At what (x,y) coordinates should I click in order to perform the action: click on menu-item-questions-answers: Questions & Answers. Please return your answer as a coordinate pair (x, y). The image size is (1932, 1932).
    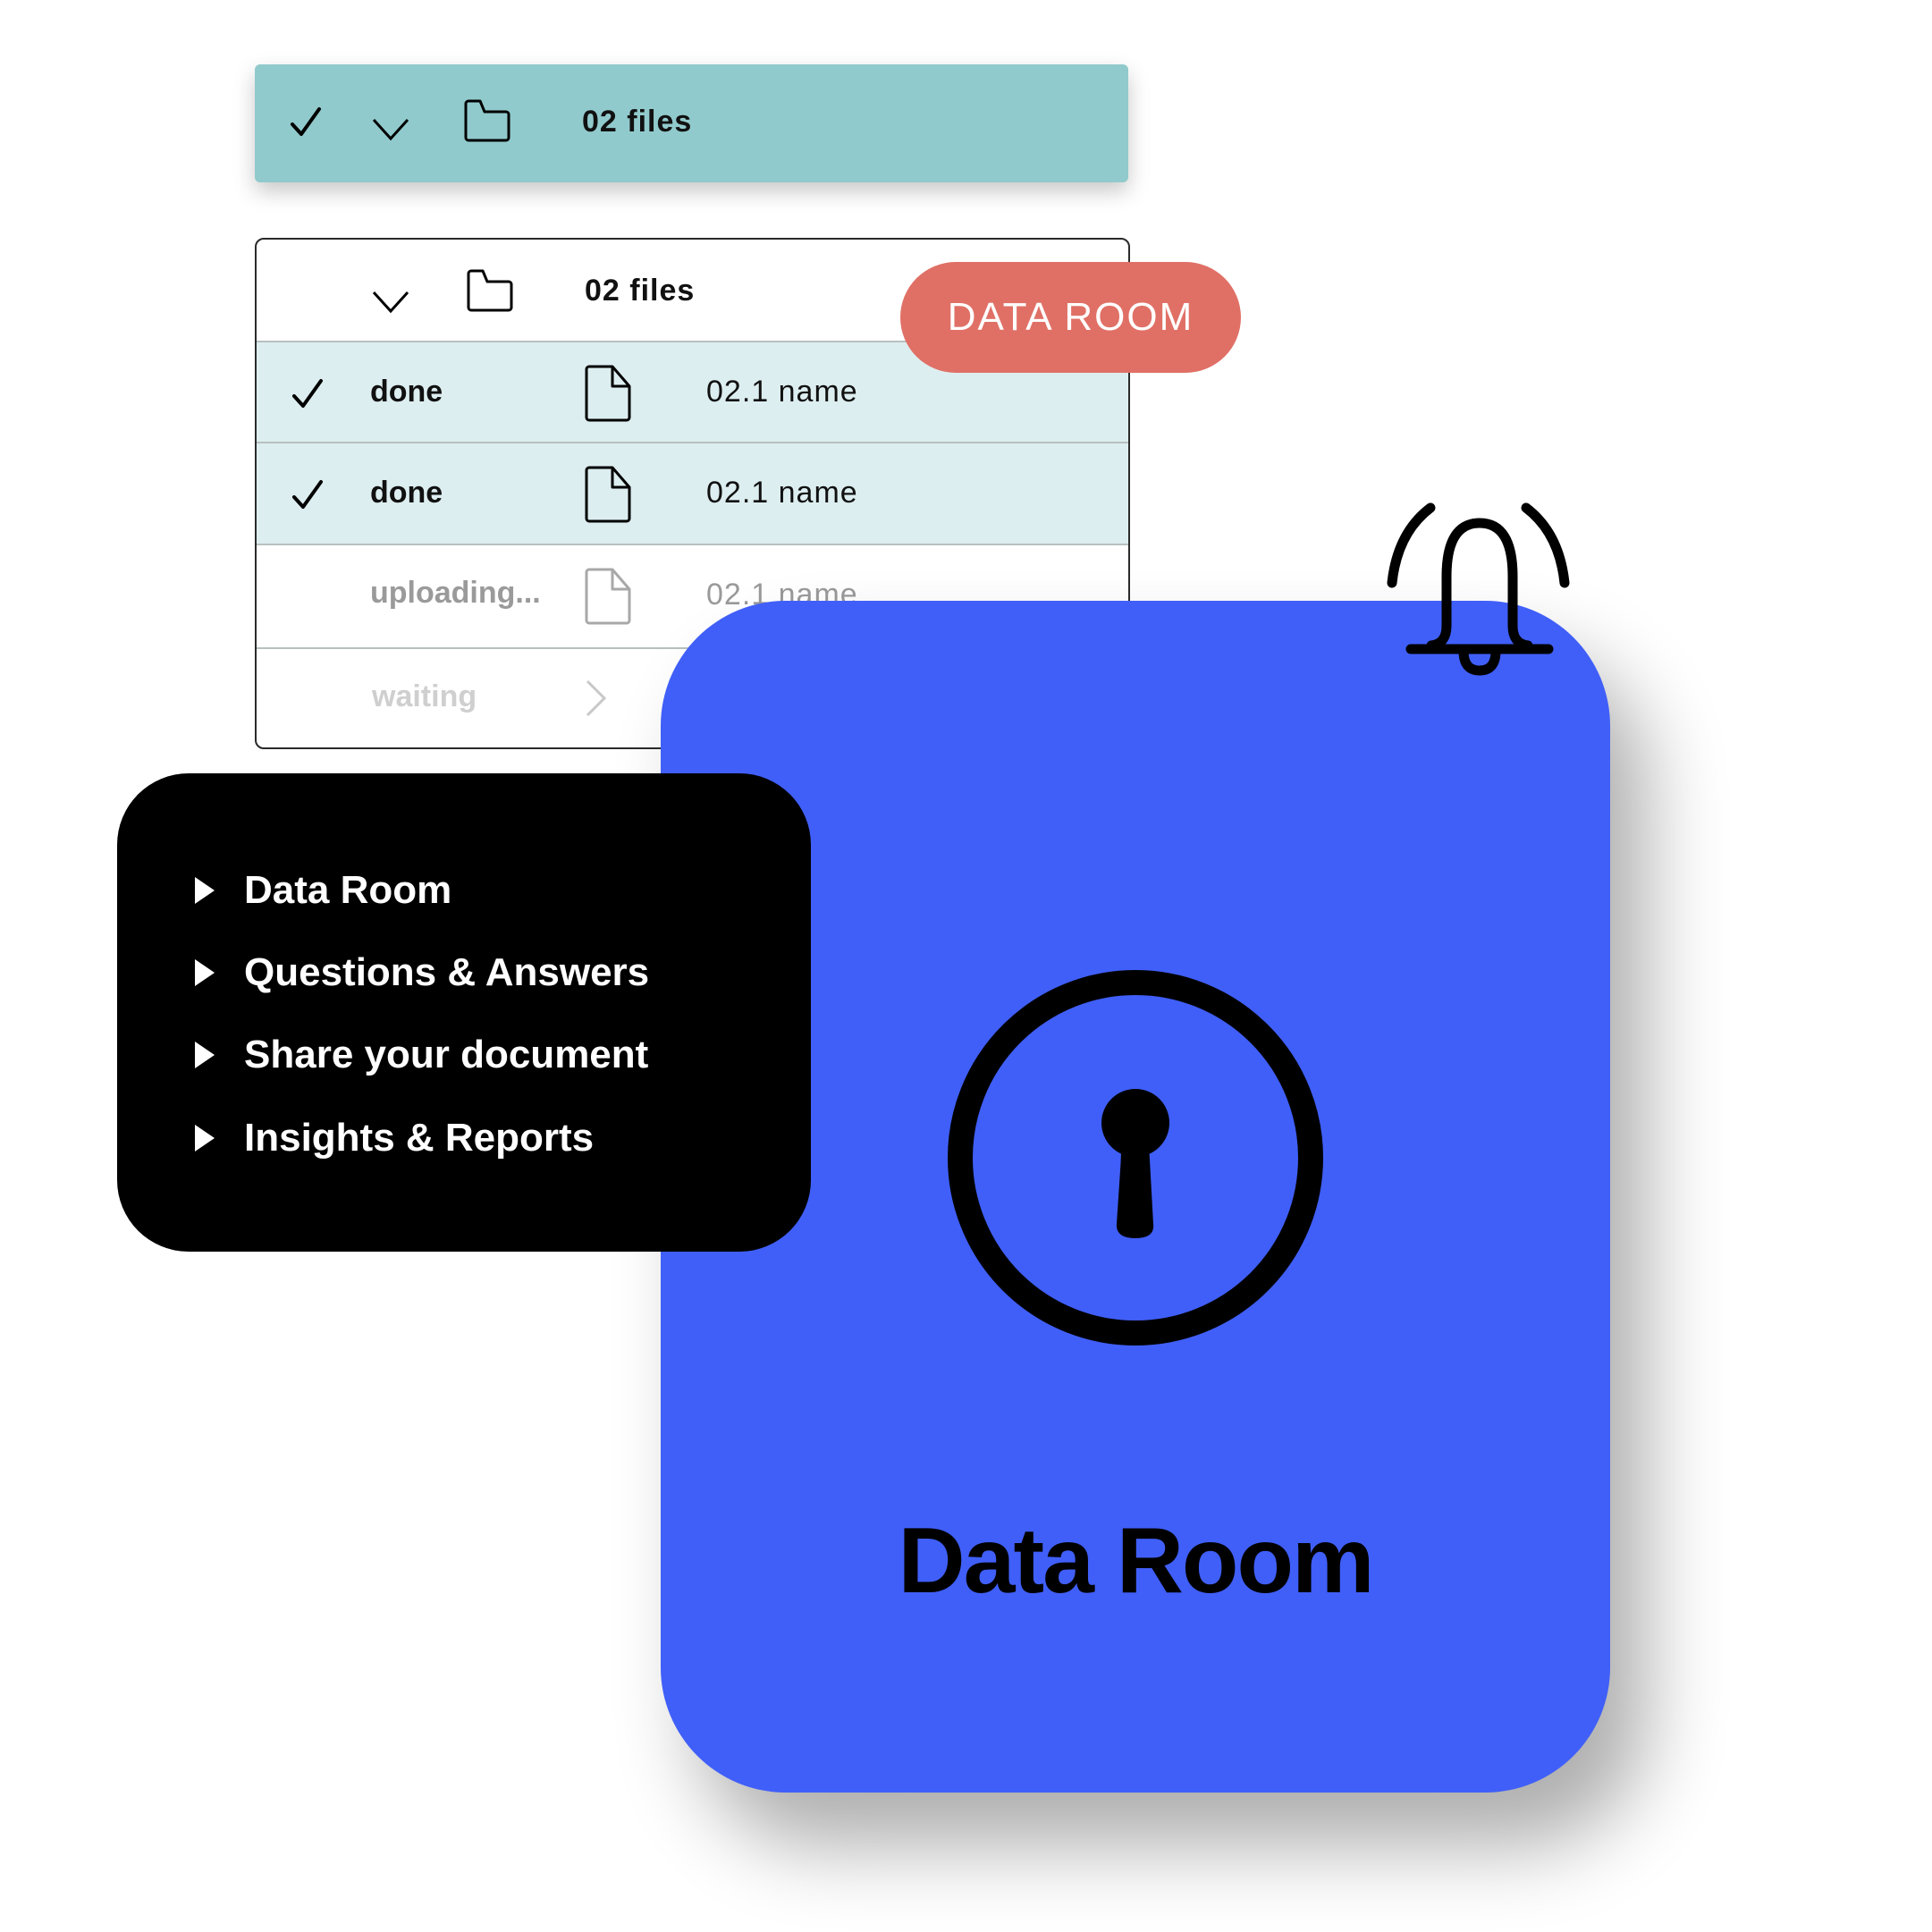
    Looking at the image, I should click on (422, 973).